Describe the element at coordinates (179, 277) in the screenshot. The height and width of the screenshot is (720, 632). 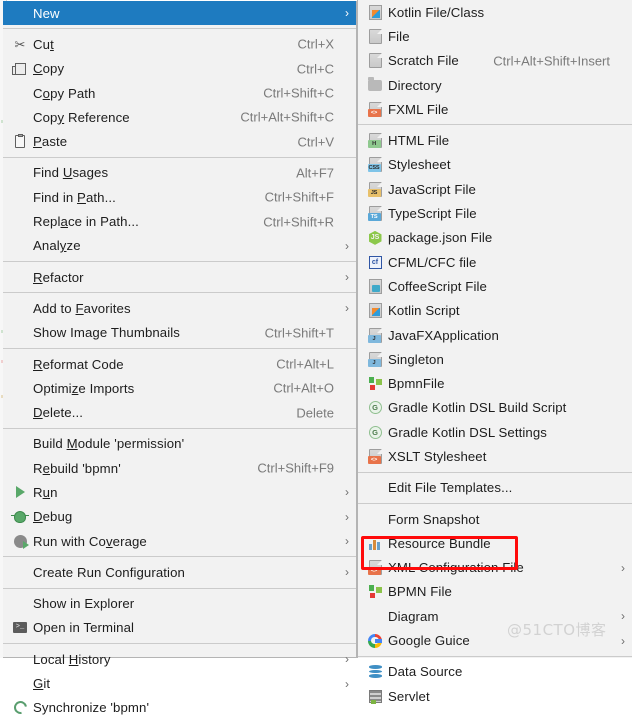
I see `menu-item-refactor: Refactor ›` at that location.